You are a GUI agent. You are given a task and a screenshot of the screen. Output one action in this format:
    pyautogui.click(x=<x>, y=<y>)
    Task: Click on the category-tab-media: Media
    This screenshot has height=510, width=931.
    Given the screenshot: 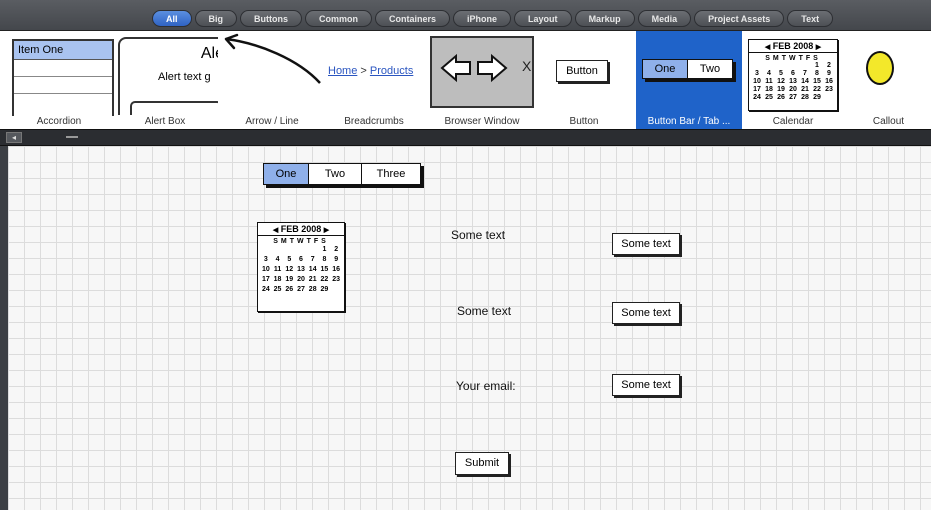 What is the action you would take?
    pyautogui.click(x=664, y=18)
    